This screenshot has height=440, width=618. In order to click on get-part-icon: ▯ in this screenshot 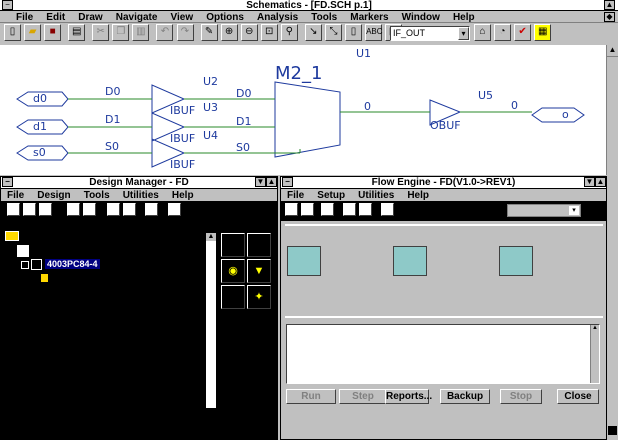, I will do `click(353, 32)`.